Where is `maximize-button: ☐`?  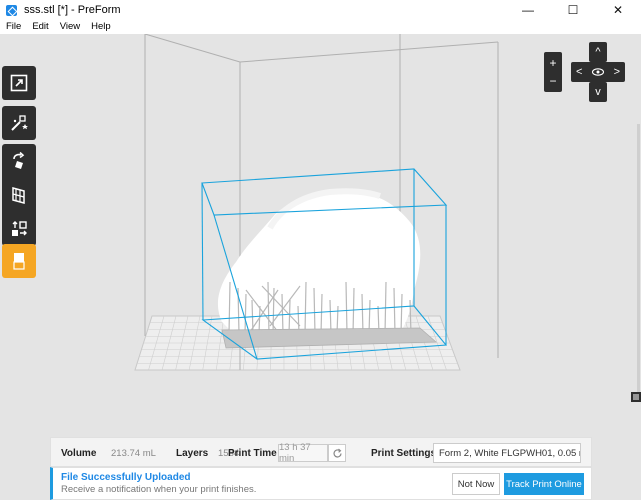 maximize-button: ☐ is located at coordinates (573, 10).